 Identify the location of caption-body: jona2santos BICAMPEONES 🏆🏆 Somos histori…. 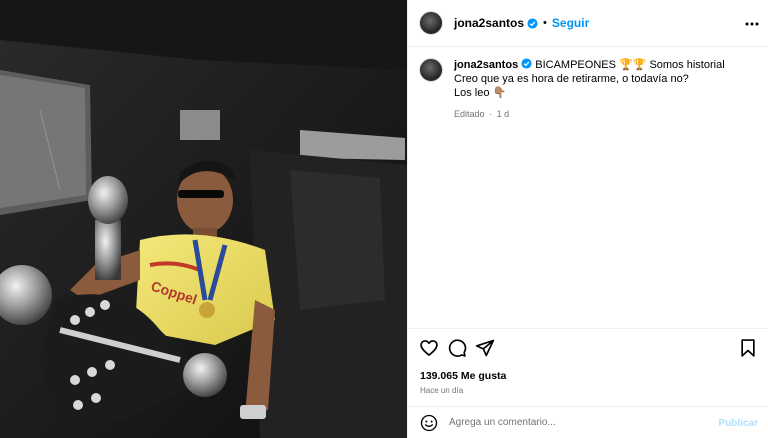
(604, 89).